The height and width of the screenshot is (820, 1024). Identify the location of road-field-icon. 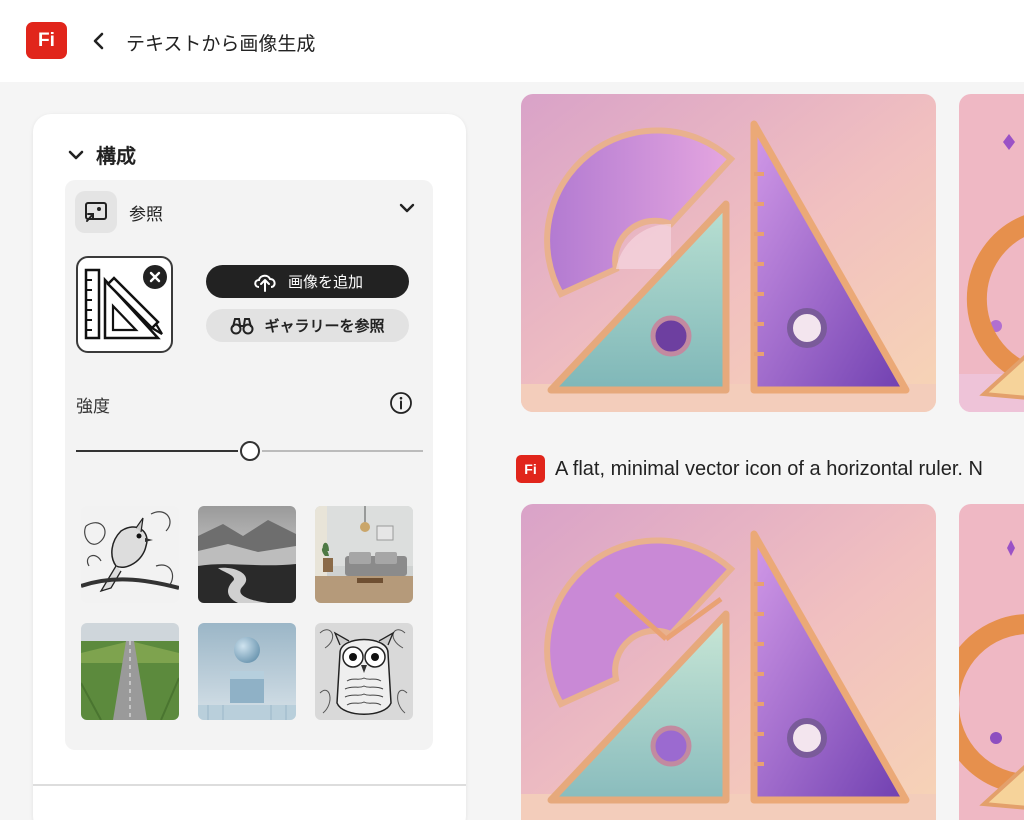
(130, 671).